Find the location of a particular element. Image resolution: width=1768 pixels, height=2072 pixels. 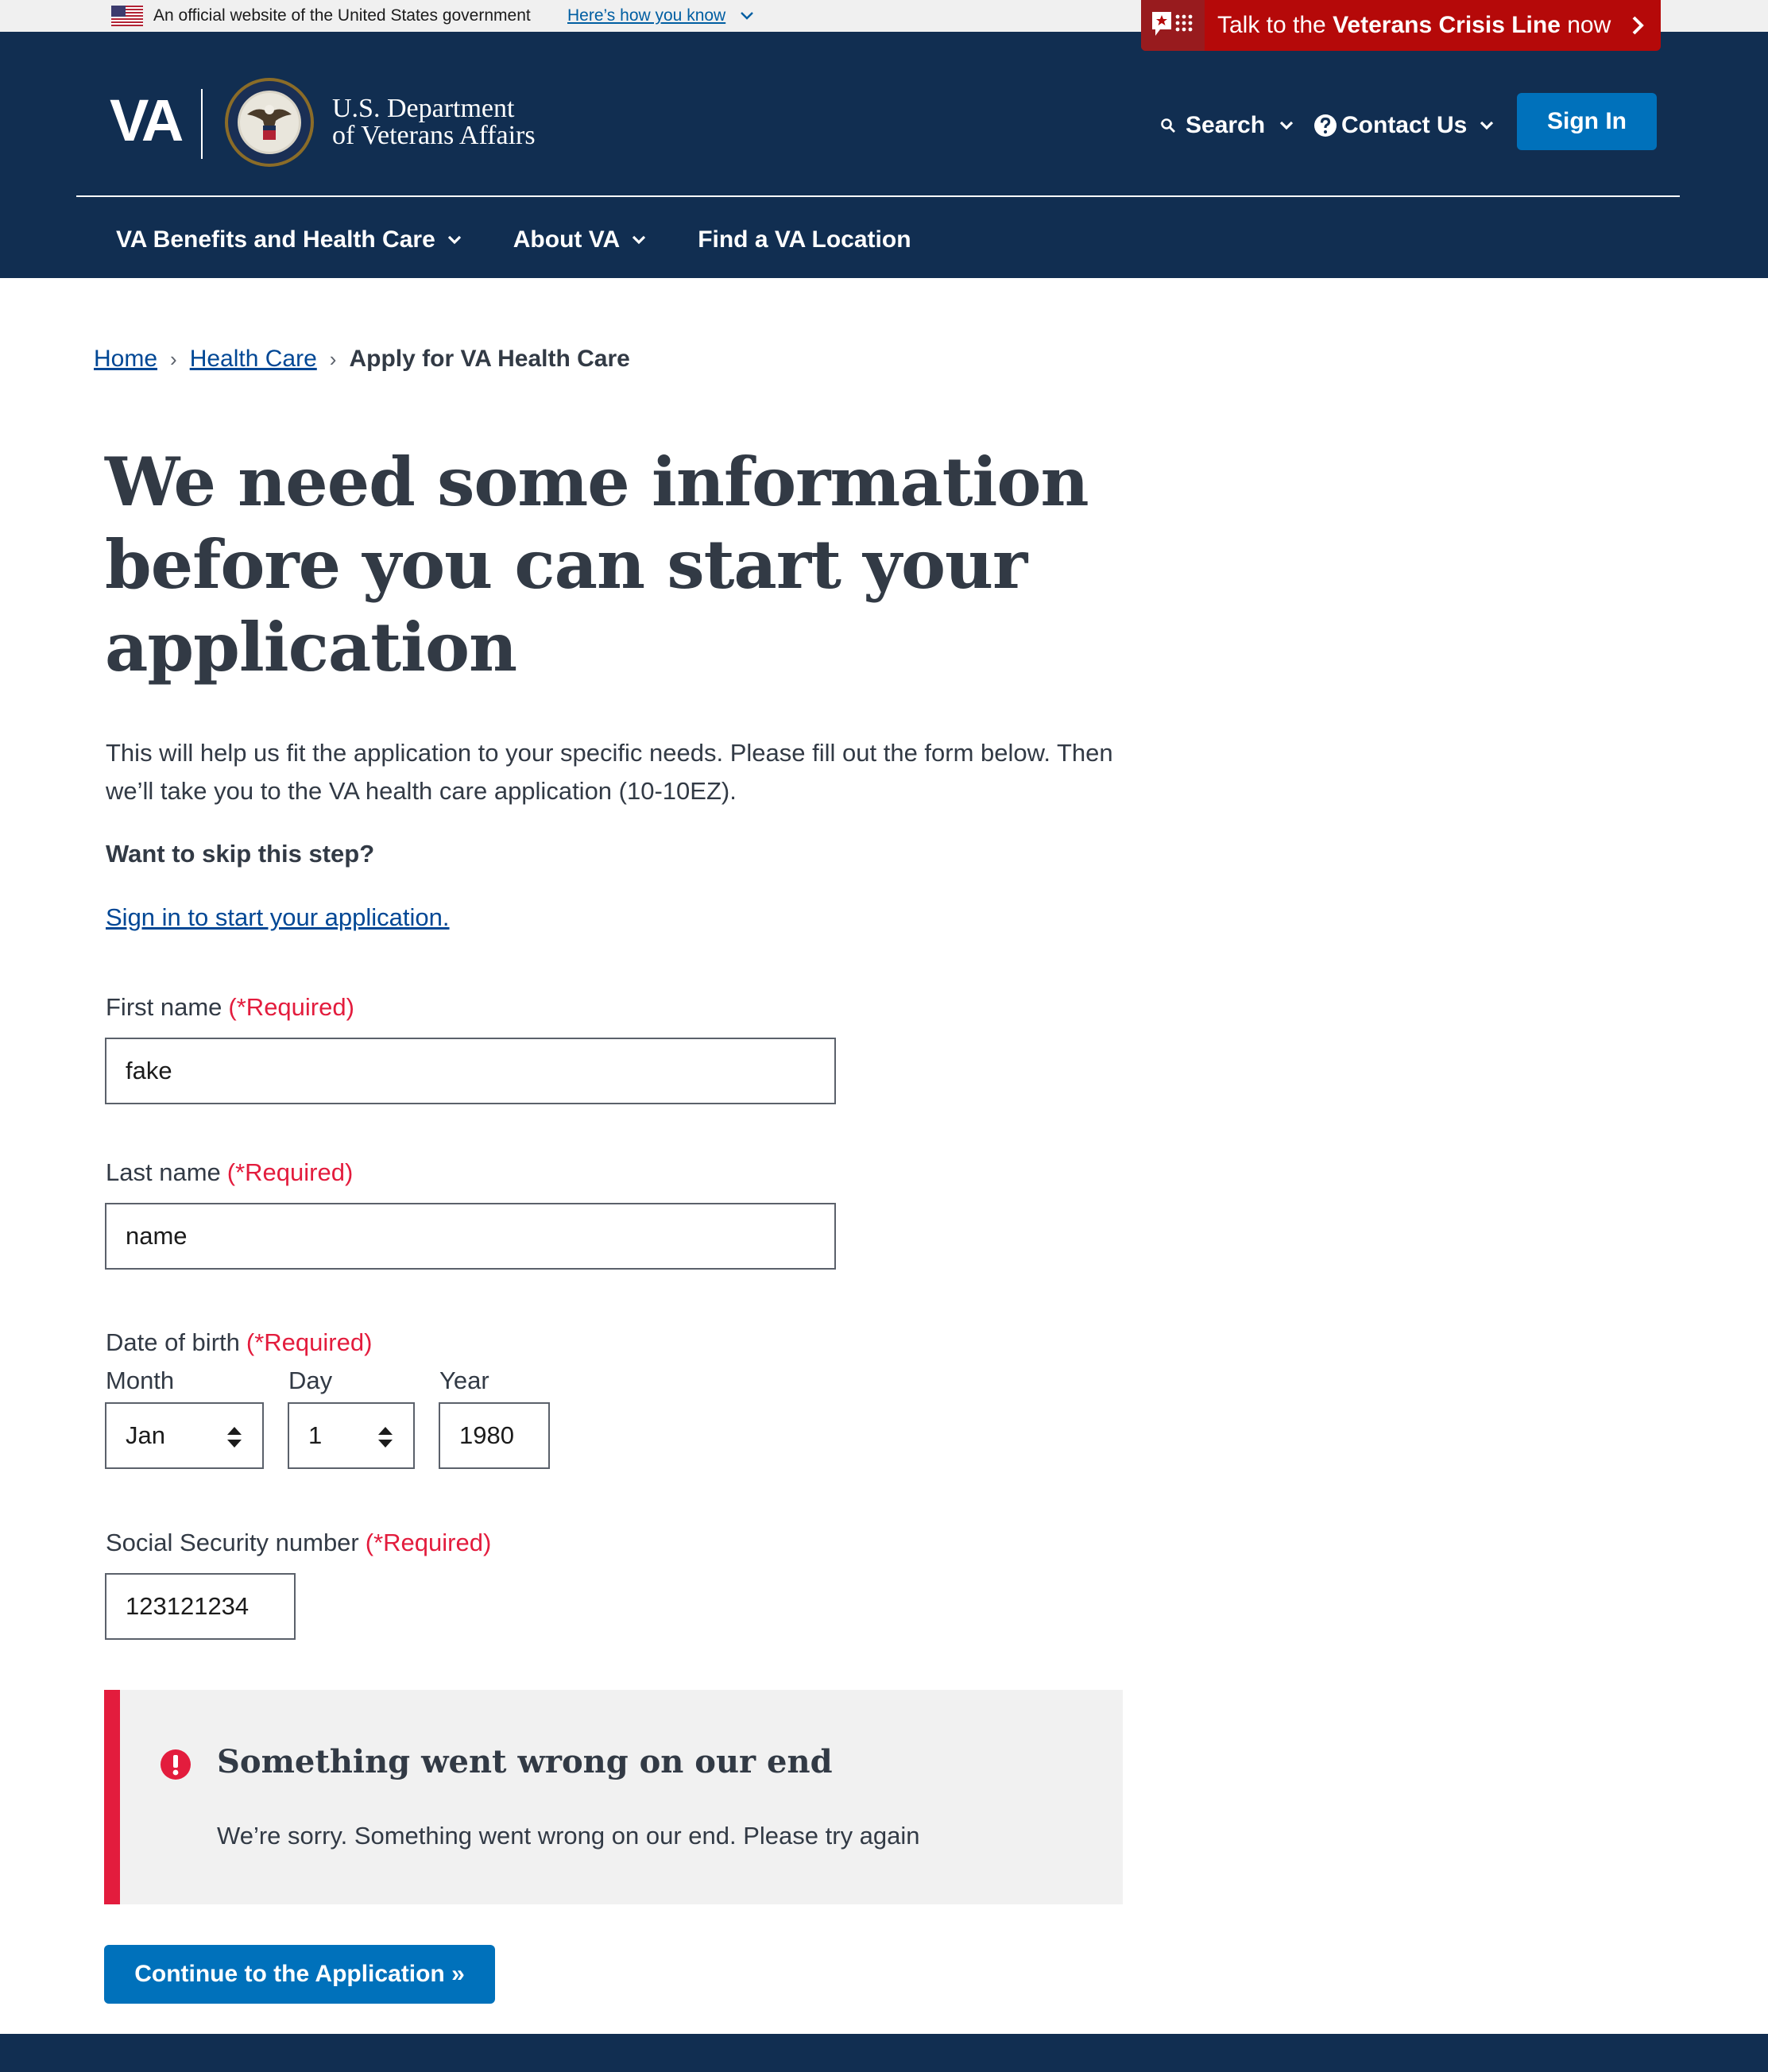

nav-item-label: VA Benefits and Health Care is located at coordinates (275, 239).